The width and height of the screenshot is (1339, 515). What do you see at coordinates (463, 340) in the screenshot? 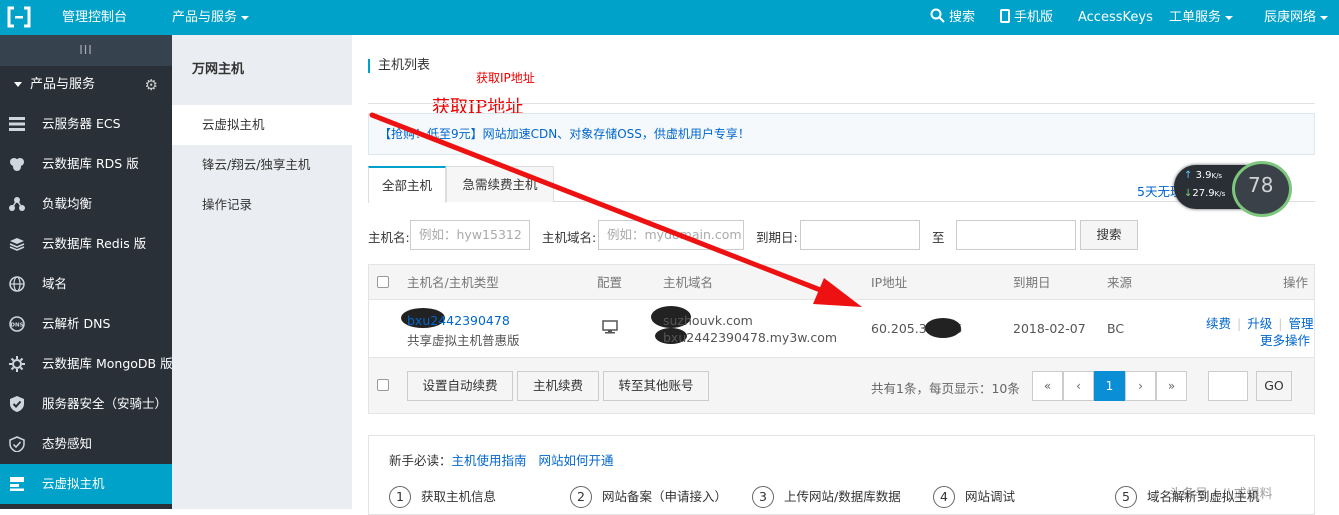
I see `host-type: 共享虚拟主机普惠版` at bounding box center [463, 340].